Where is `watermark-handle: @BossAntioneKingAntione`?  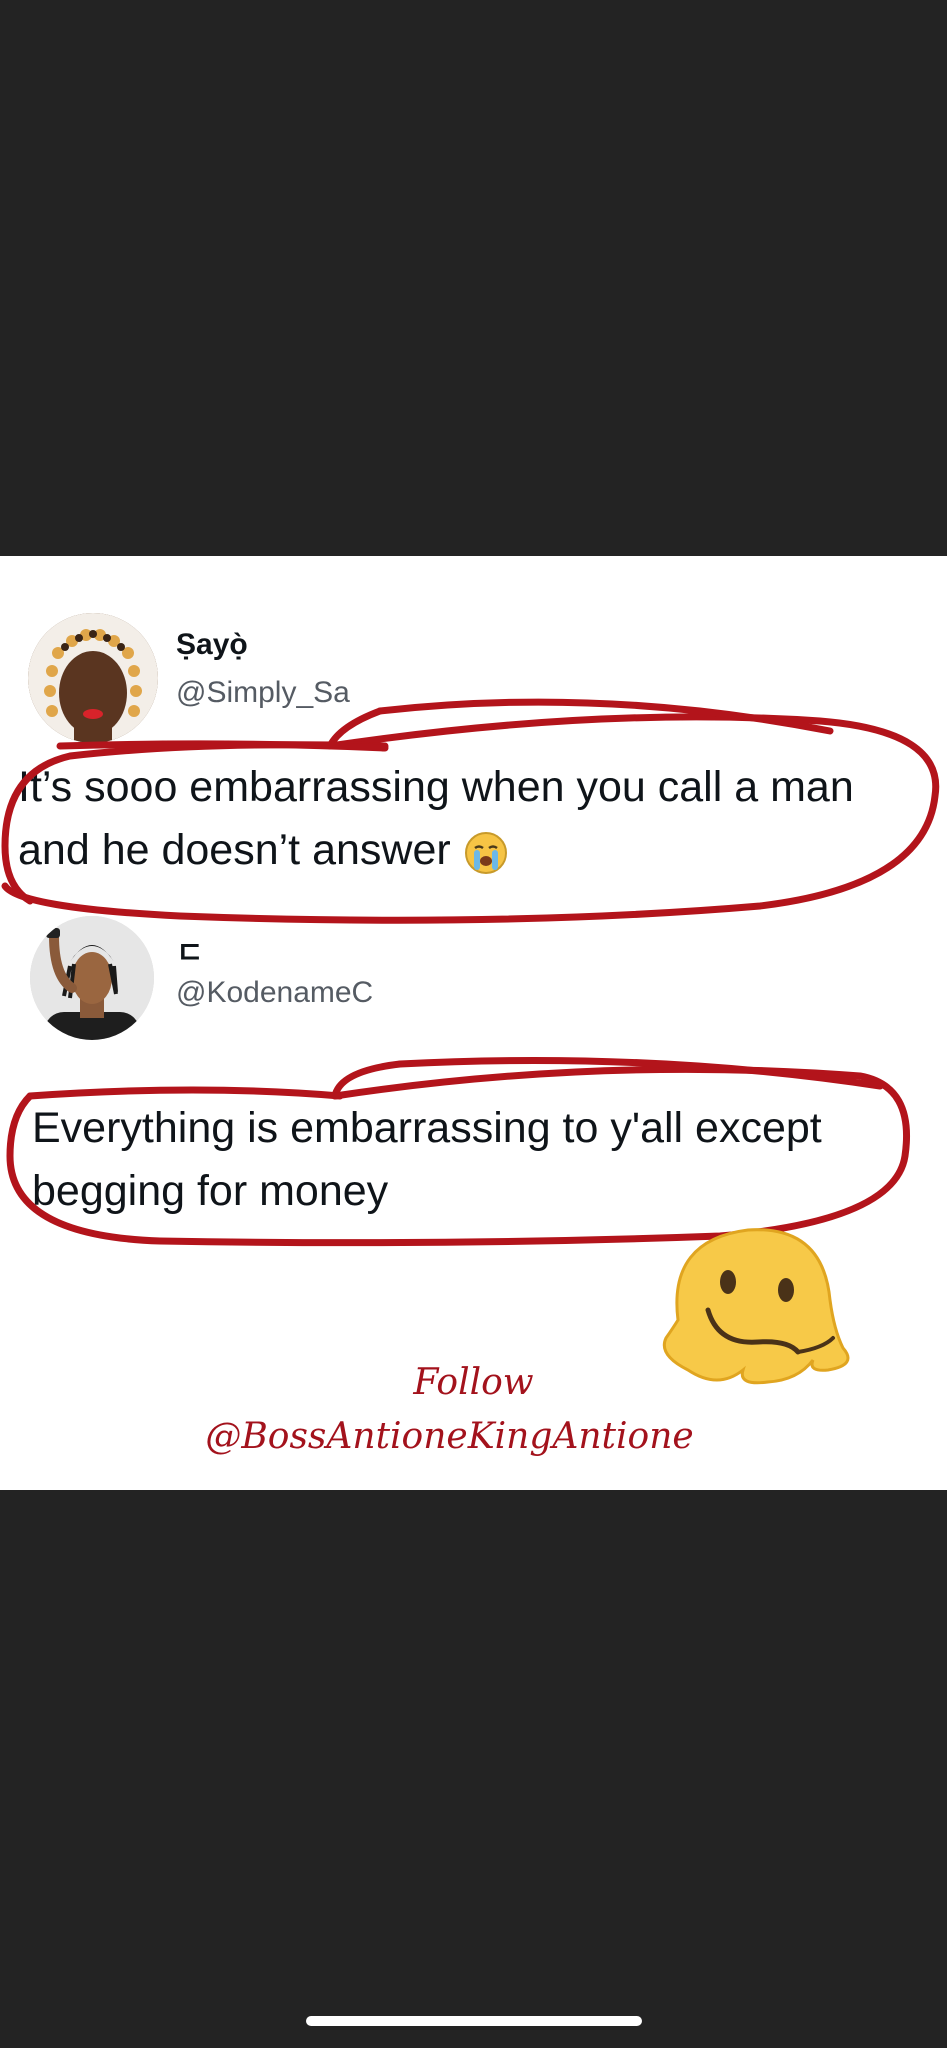
watermark-handle: @BossAntioneKingAntione is located at coordinates (449, 1436).